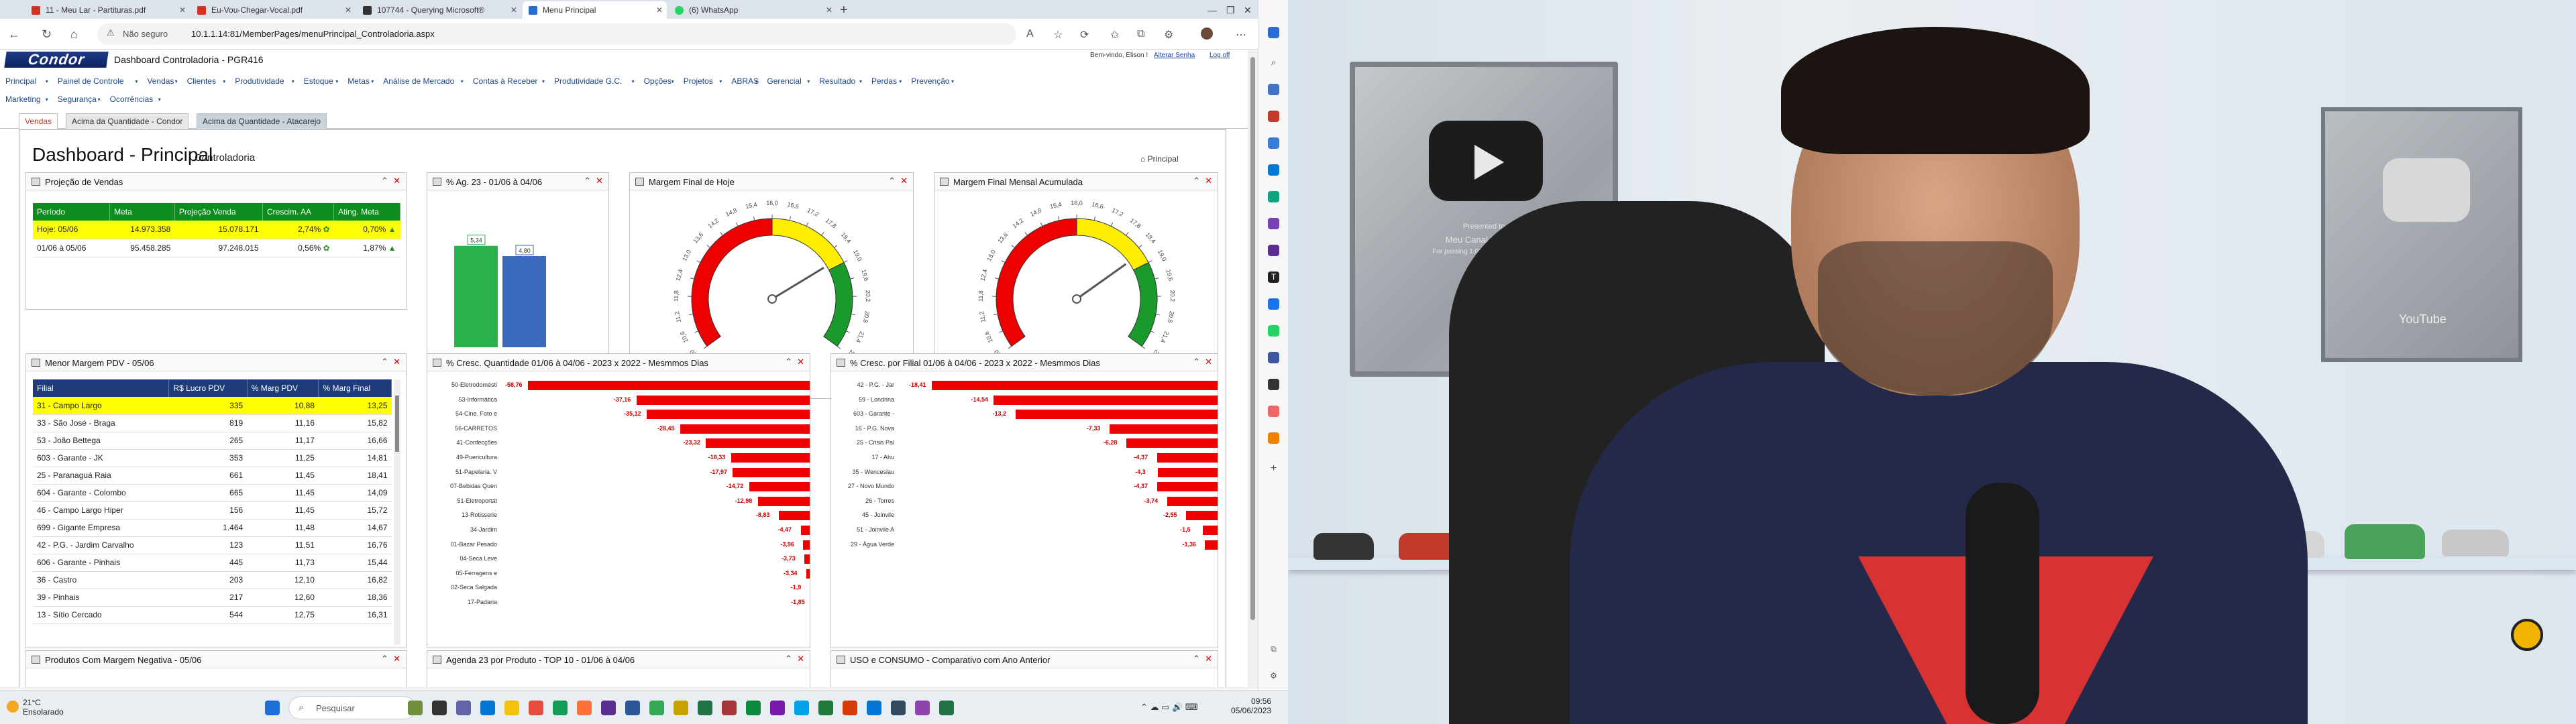 The width and height of the screenshot is (2576, 724). What do you see at coordinates (536, 708) in the screenshot?
I see `app-icon` at bounding box center [536, 708].